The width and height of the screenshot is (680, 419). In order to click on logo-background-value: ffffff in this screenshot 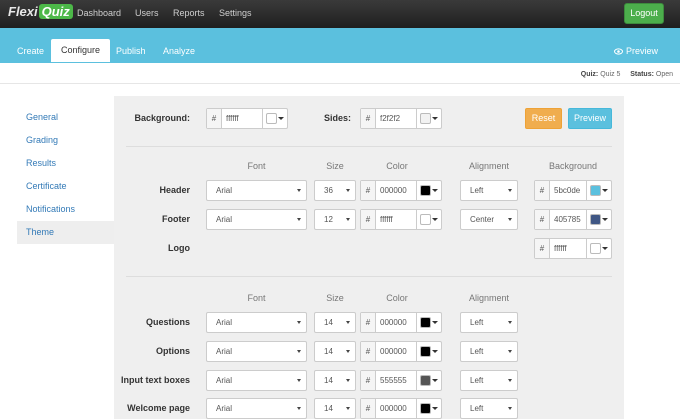, I will do `click(560, 248)`.